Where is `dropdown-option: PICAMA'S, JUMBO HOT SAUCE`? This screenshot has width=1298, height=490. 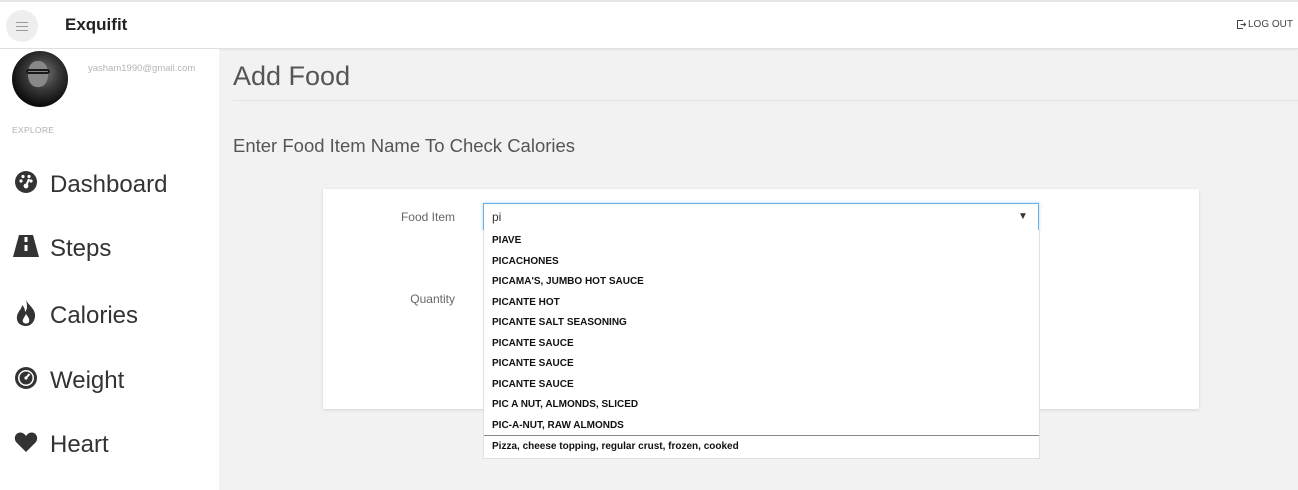 dropdown-option: PICAMA'S, JUMBO HOT SAUCE is located at coordinates (761, 281).